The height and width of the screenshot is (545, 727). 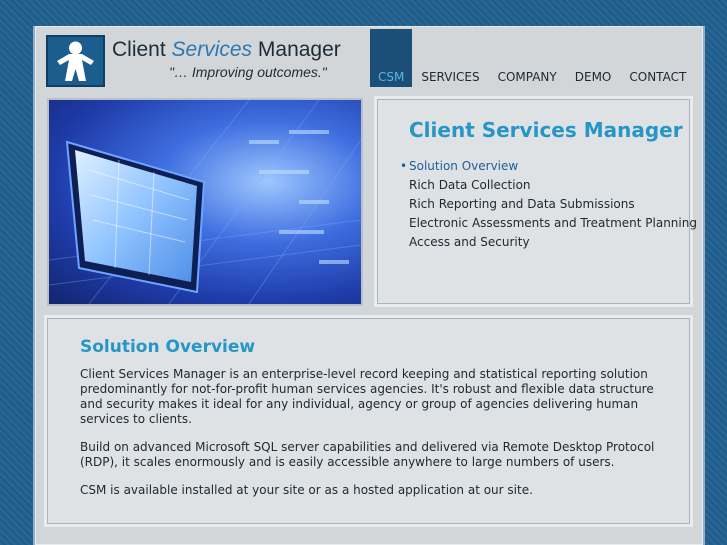 I want to click on logo-name-part3: Manager, so click(x=296, y=49).